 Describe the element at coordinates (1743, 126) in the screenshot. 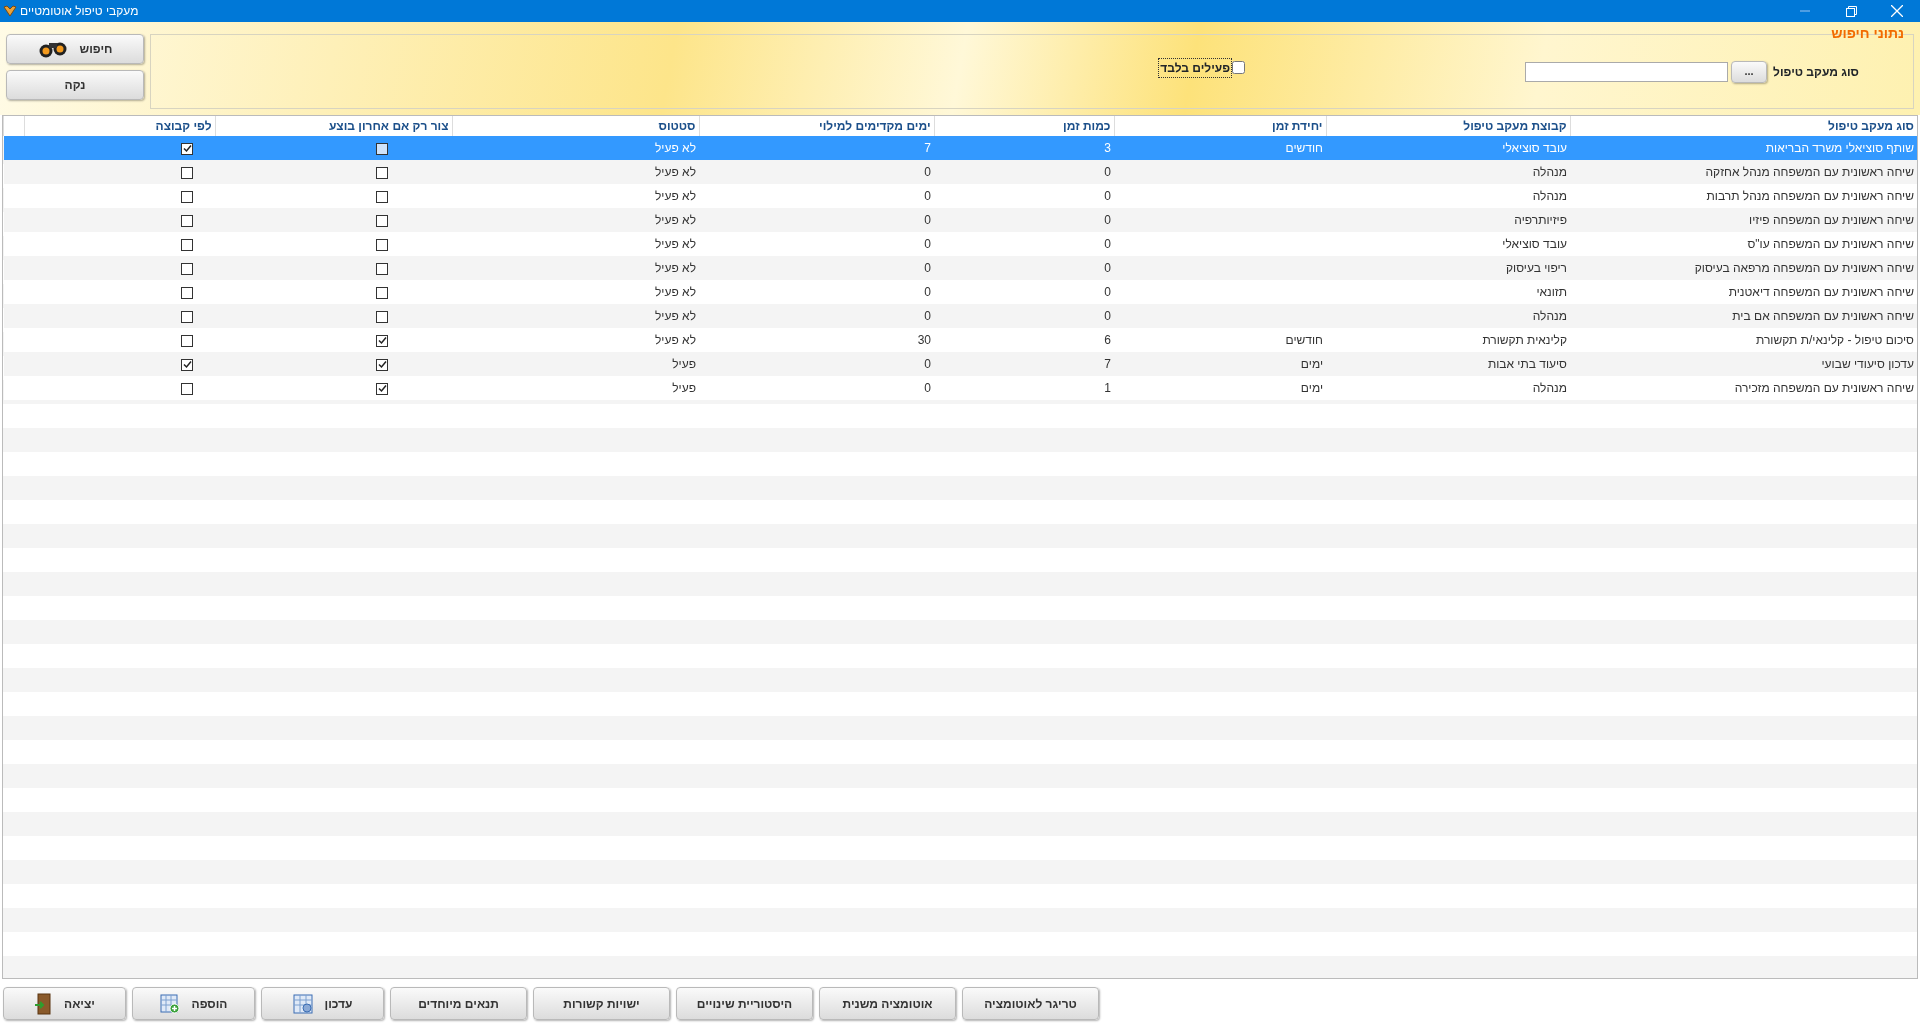

I see `column-header: סוג מעקב טיפול` at that location.